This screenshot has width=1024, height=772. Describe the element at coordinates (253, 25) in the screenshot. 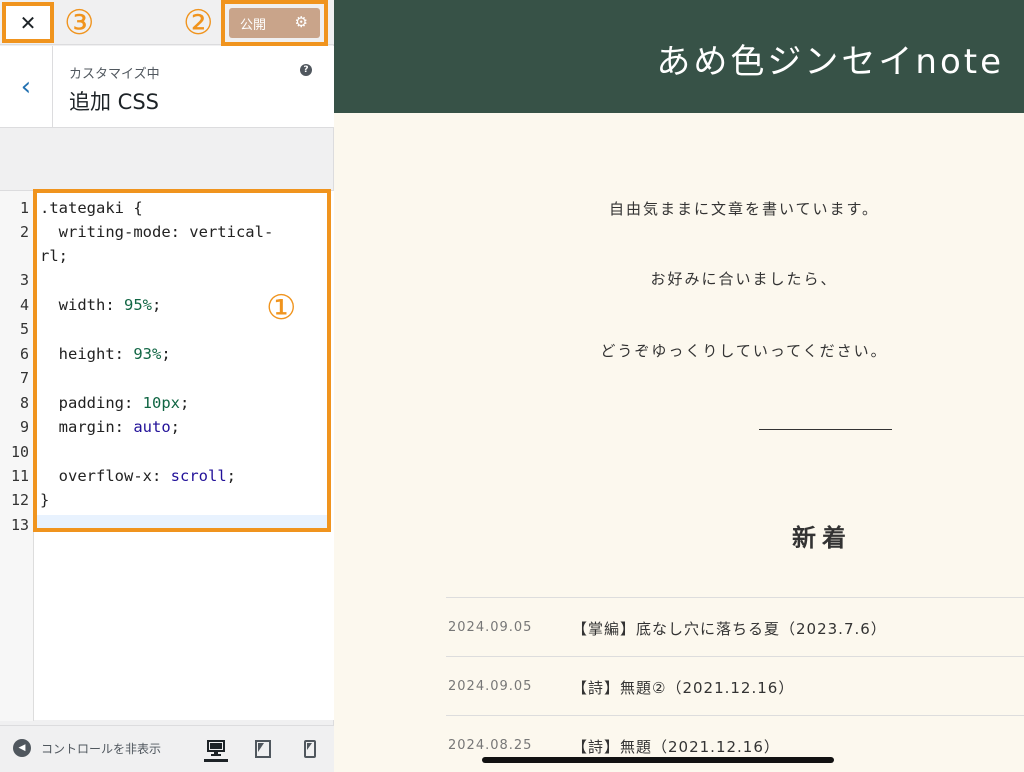

I see `publish-label: 公開` at that location.